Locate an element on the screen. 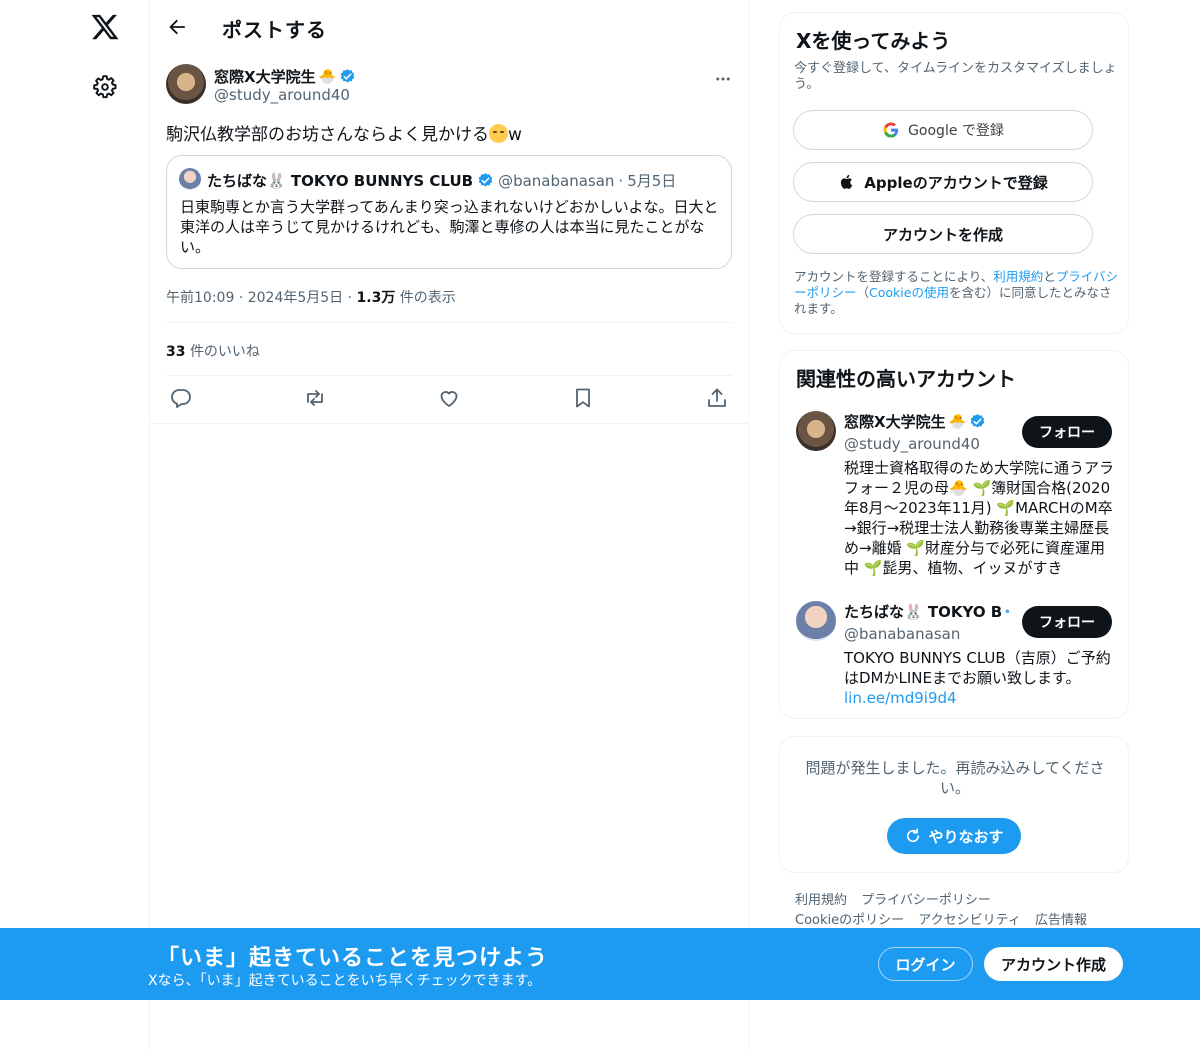  likes-label: 件のいいね is located at coordinates (224, 352).